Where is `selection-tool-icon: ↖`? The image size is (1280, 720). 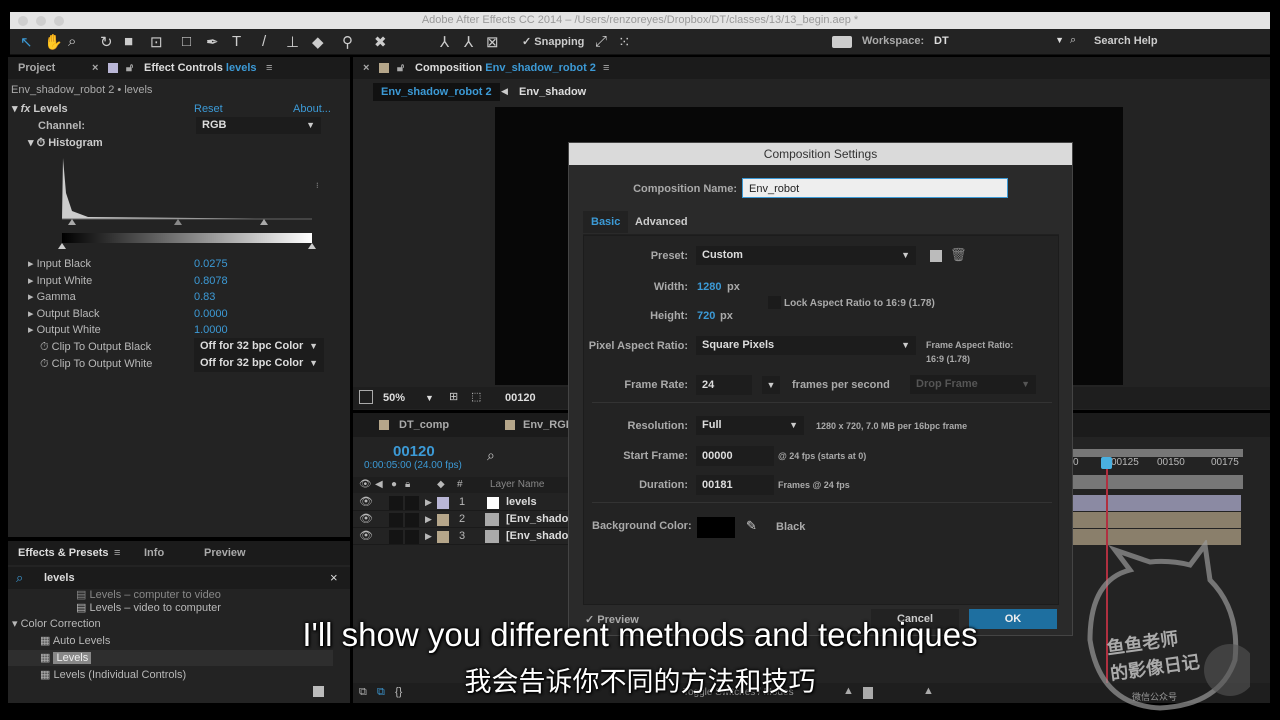
selection-tool-icon: ↖ is located at coordinates (26, 42).